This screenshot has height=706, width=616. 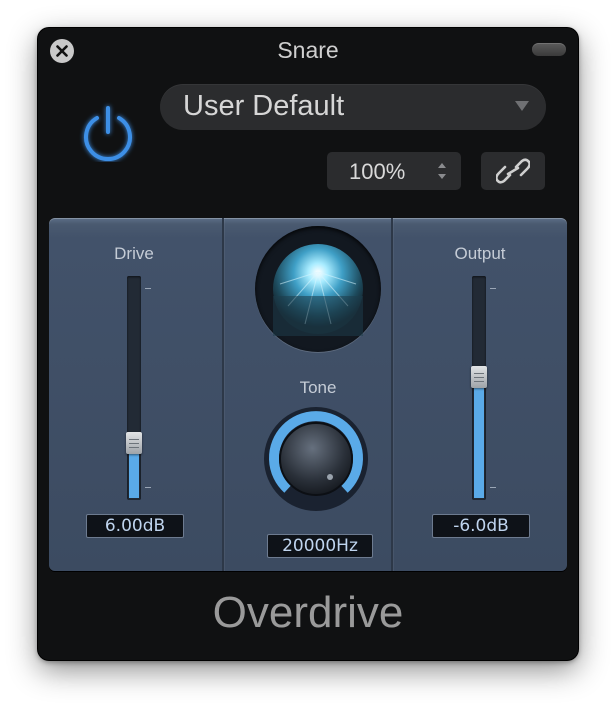 I want to click on output-slider, so click(x=479, y=388).